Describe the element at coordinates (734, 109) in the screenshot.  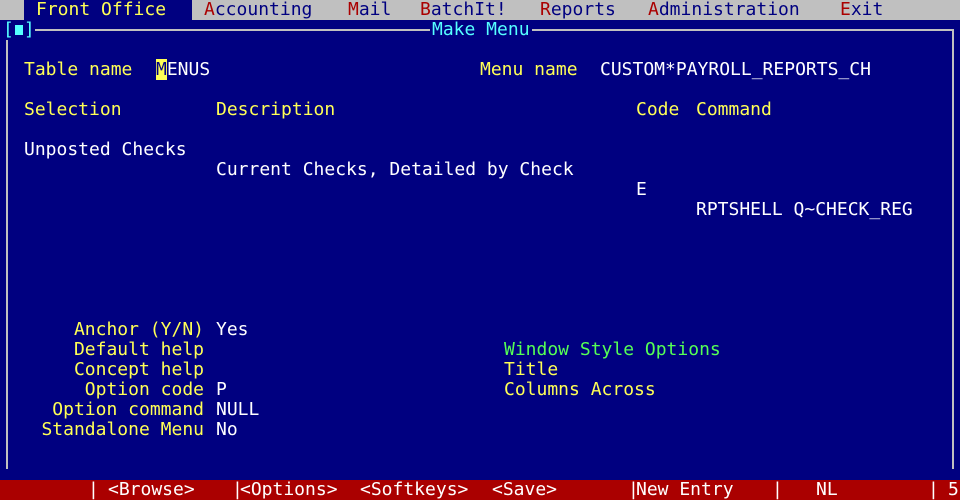
I see `header-command: Command` at that location.